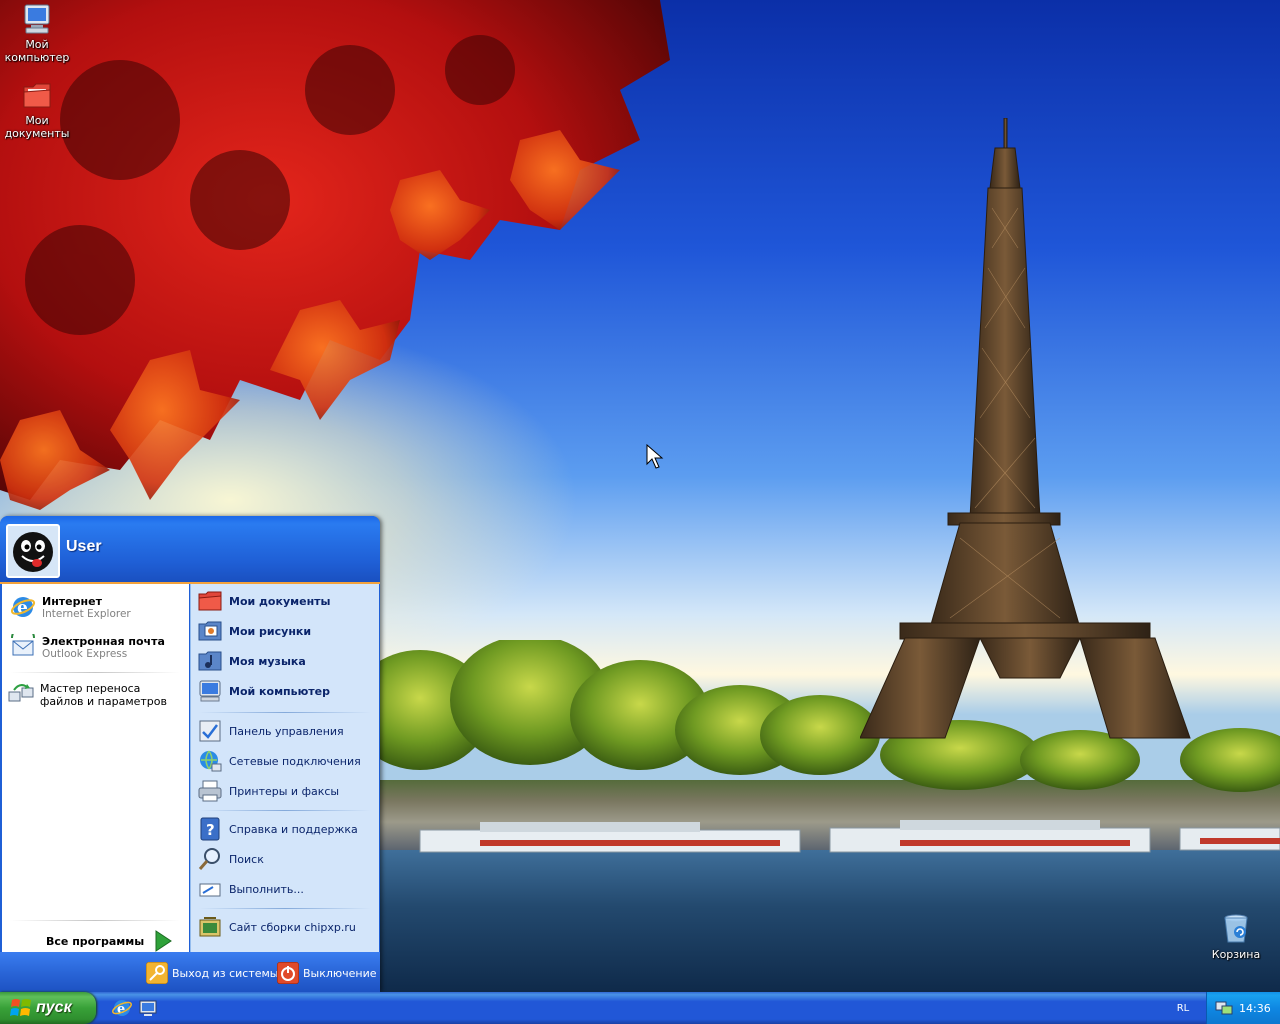 The width and height of the screenshot is (1280, 1024). What do you see at coordinates (286, 731) in the screenshot?
I see `right-item-label: Панель управления` at bounding box center [286, 731].